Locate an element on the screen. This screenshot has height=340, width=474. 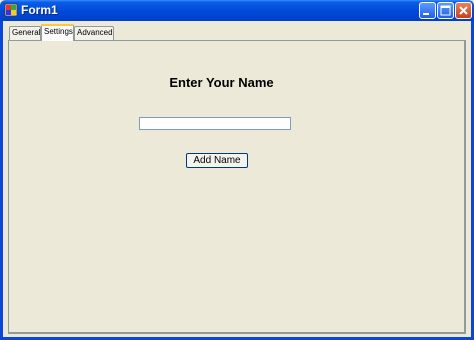
title-bar: Form1 is located at coordinates (237, 10).